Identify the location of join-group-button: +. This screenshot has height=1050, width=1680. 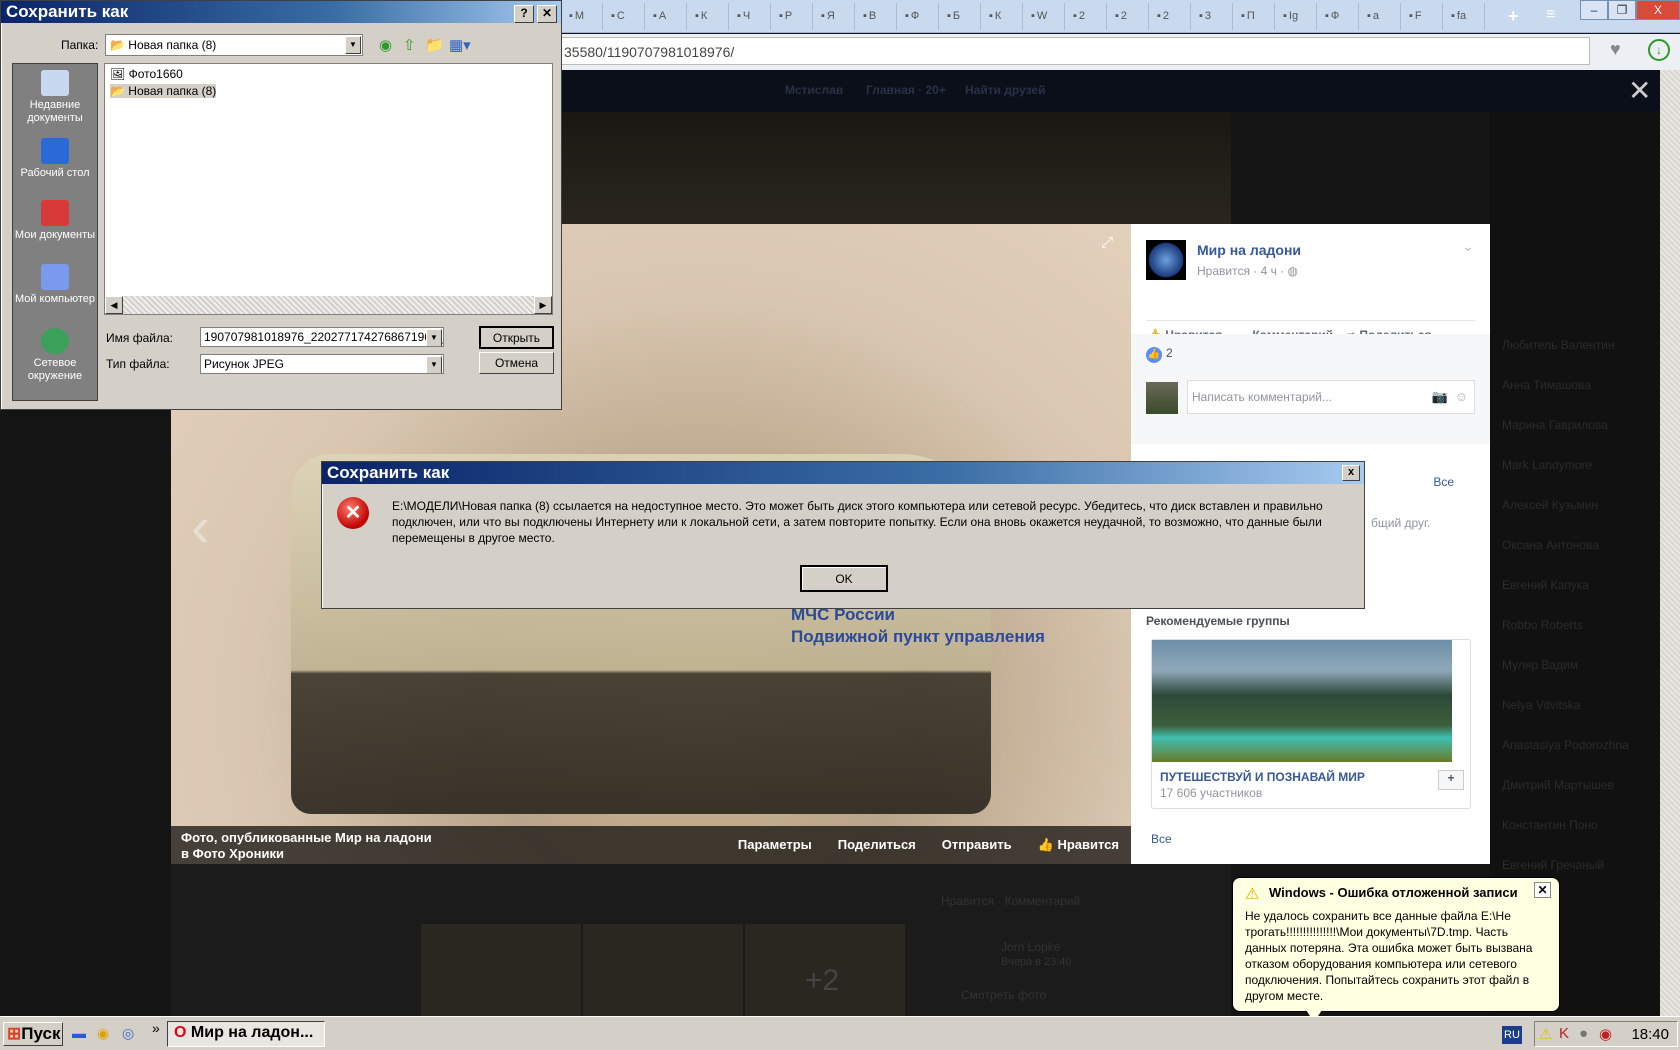
(1451, 780).